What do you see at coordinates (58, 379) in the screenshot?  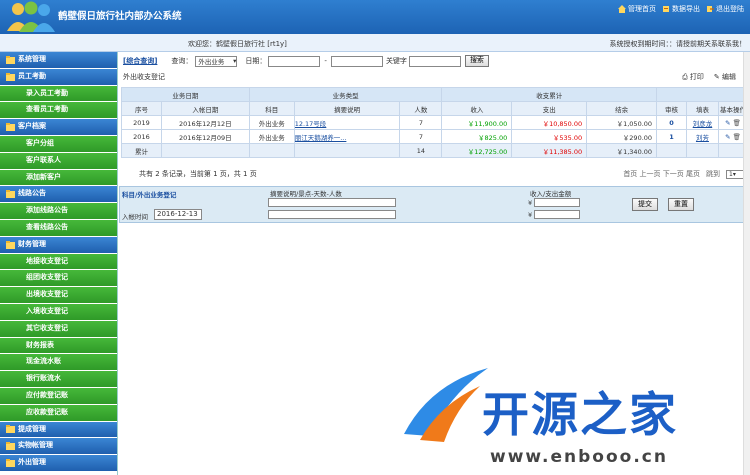 I see `sidebar-item-19: 银行账流水` at bounding box center [58, 379].